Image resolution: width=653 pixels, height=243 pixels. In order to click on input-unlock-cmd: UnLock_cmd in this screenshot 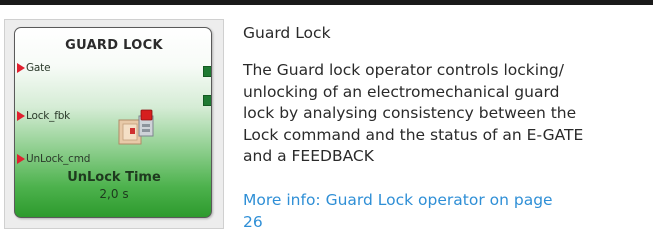, I will do `click(53, 159)`.